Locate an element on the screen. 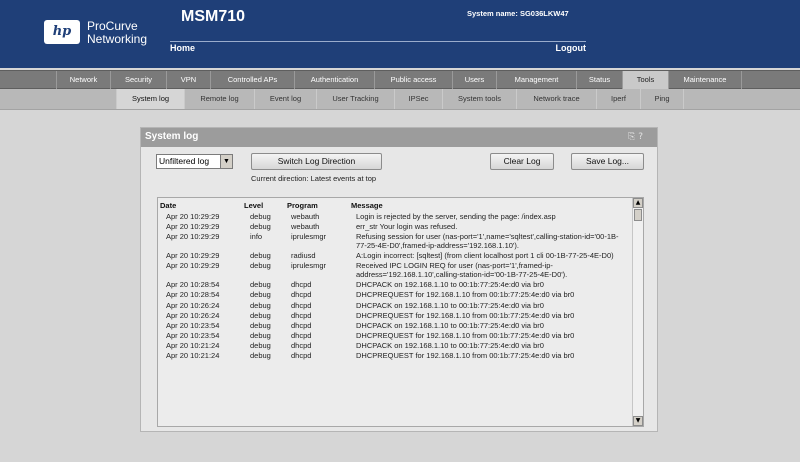 Image resolution: width=800 pixels, height=462 pixels. panel-title-bar: System log ⎘ ? is located at coordinates (399, 137).